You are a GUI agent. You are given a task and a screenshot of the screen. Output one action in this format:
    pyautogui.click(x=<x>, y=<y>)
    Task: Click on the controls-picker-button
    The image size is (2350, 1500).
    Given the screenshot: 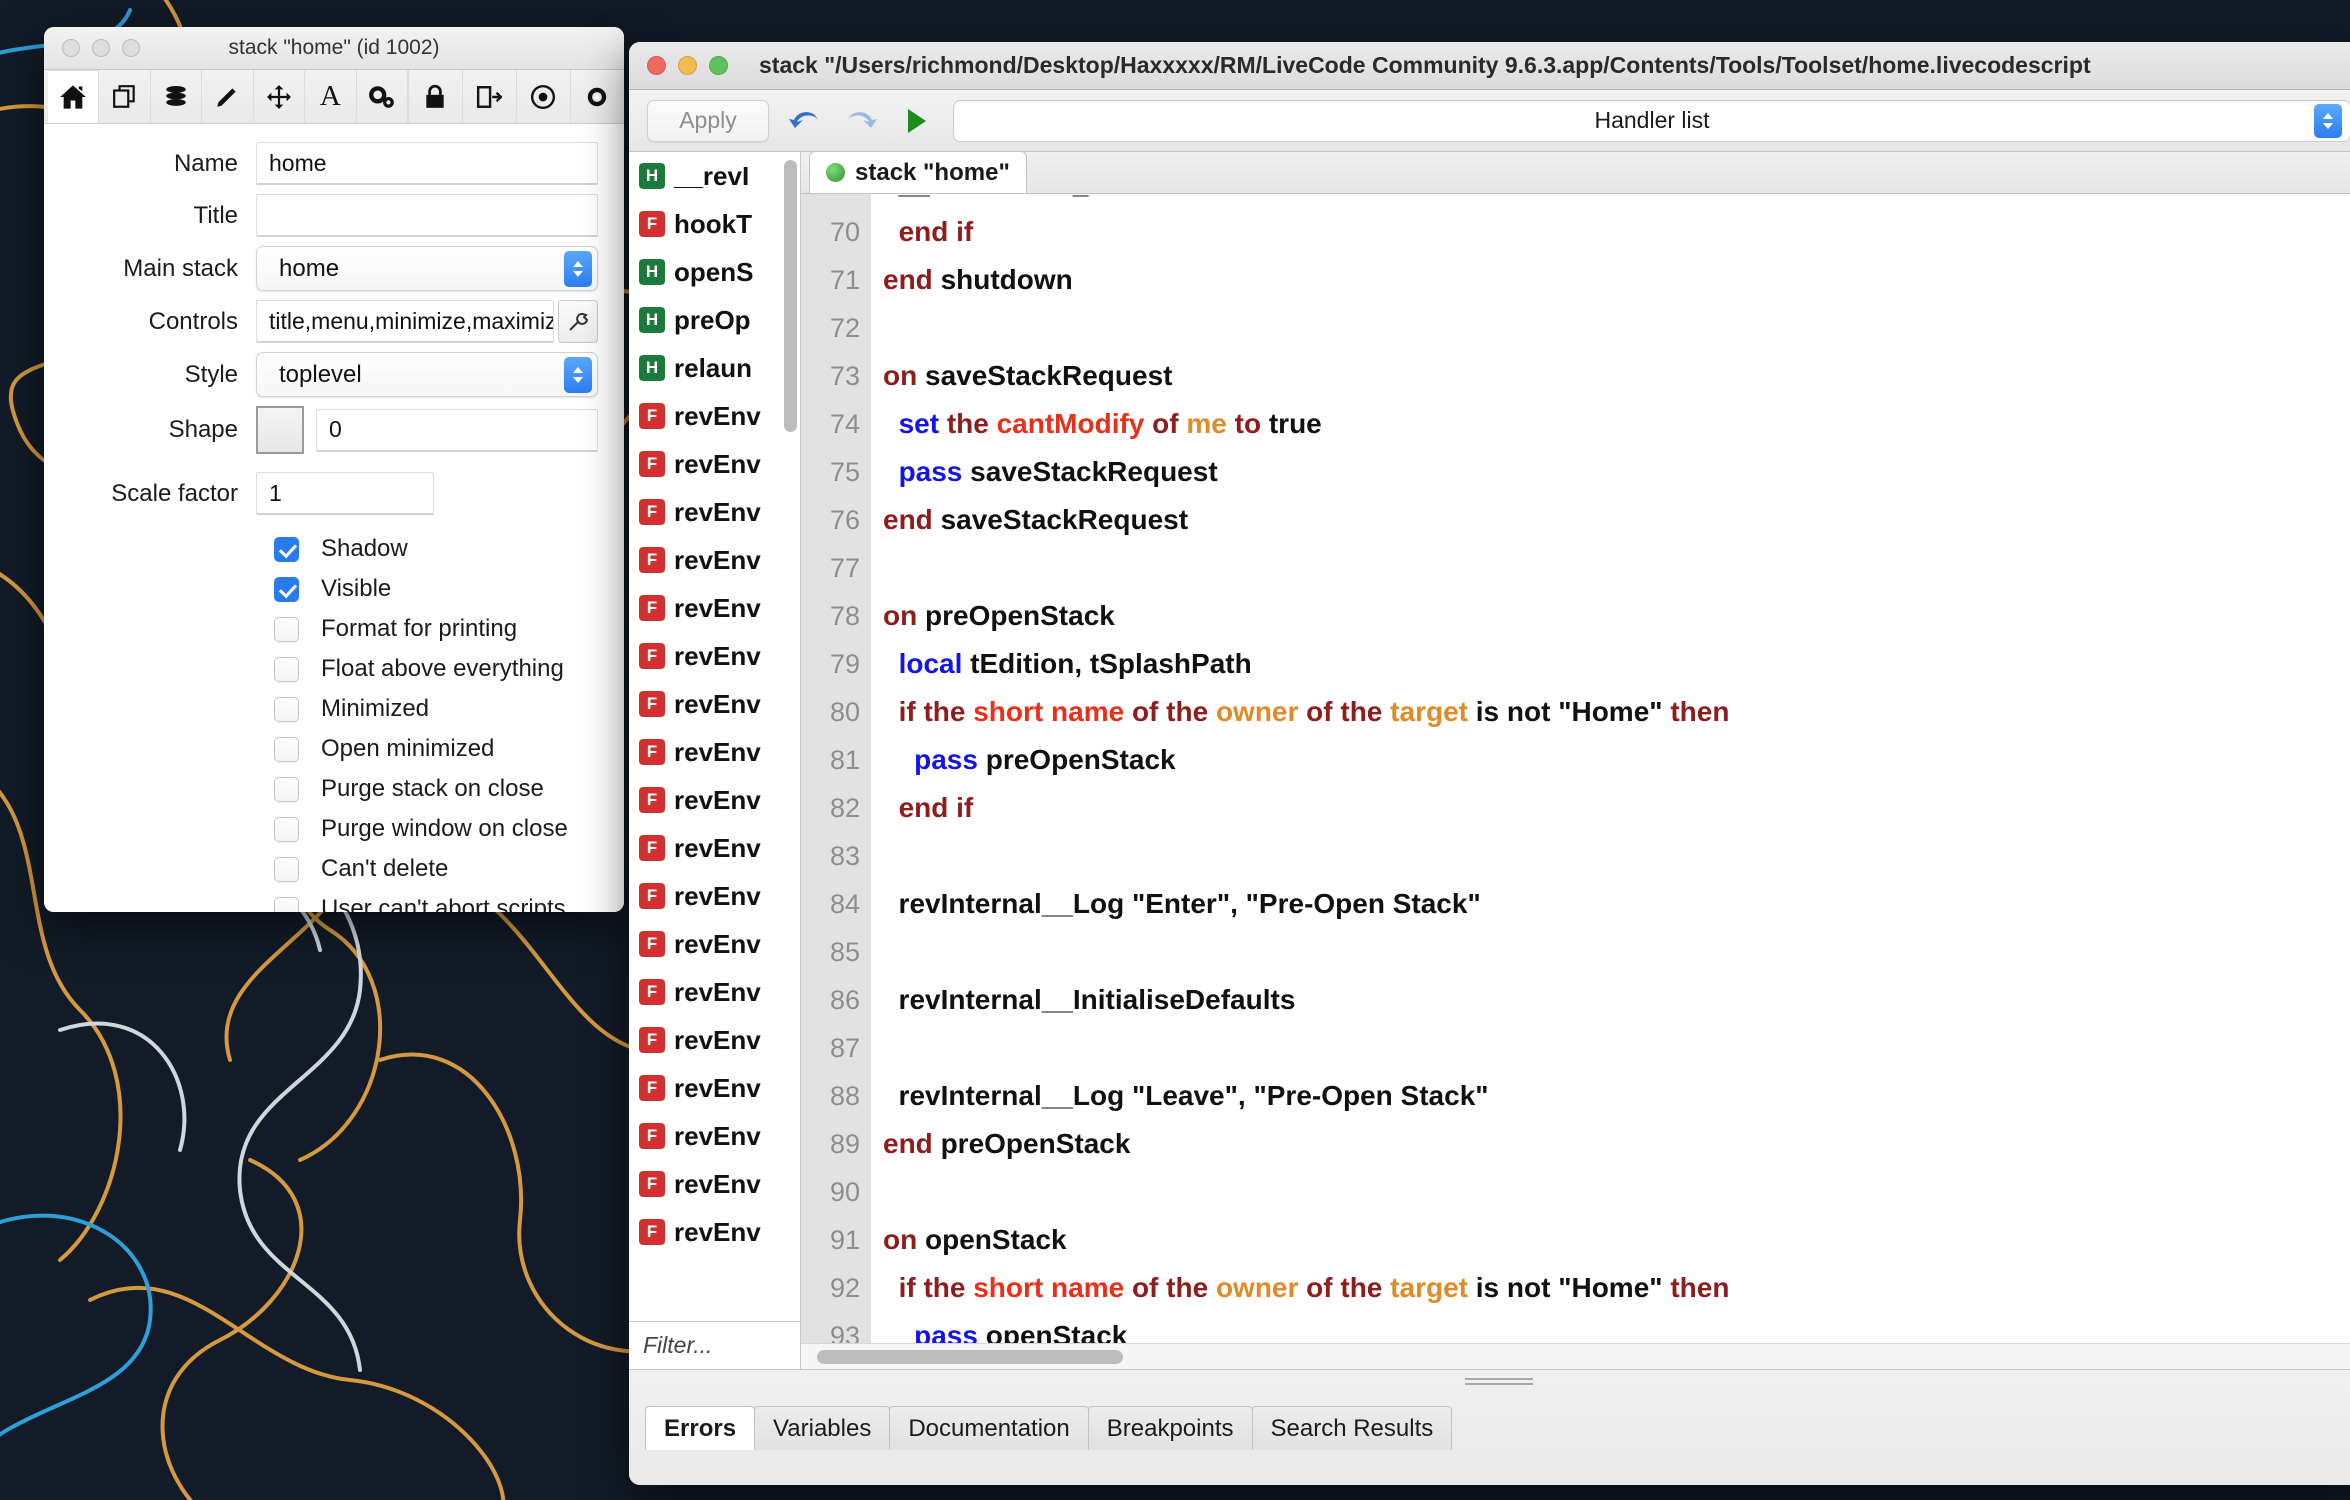 What is the action you would take?
    pyautogui.click(x=578, y=321)
    